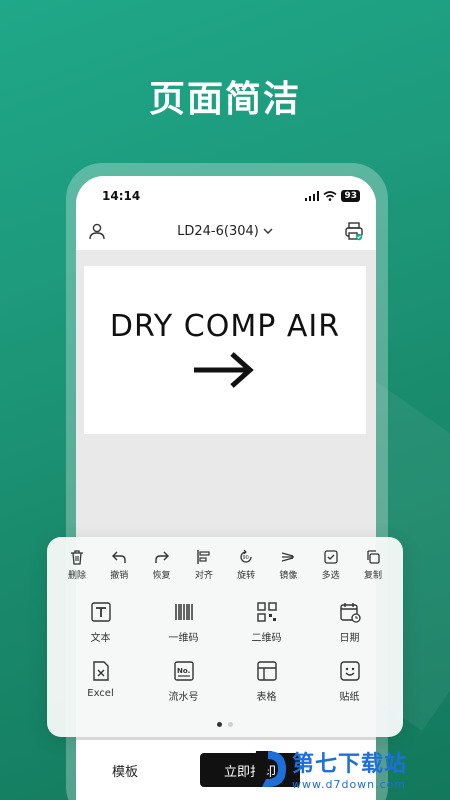  Describe the element at coordinates (349, 671) in the screenshot. I see `sticker-icon` at that location.